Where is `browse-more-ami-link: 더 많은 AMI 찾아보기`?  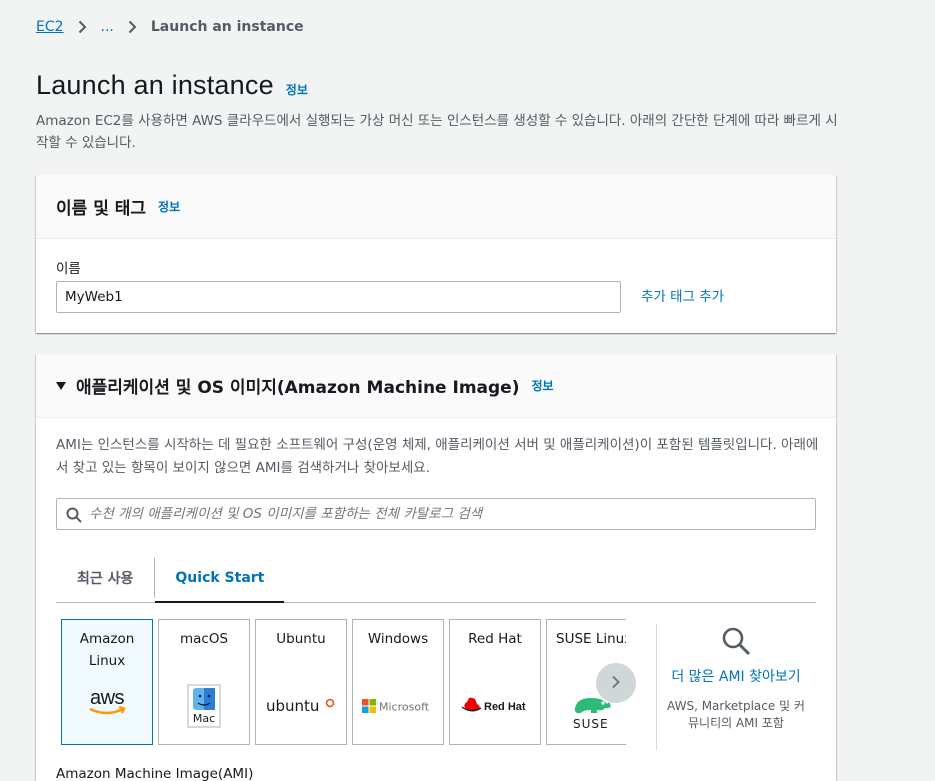 browse-more-ami-link: 더 많은 AMI 찾아보기 is located at coordinates (735, 677).